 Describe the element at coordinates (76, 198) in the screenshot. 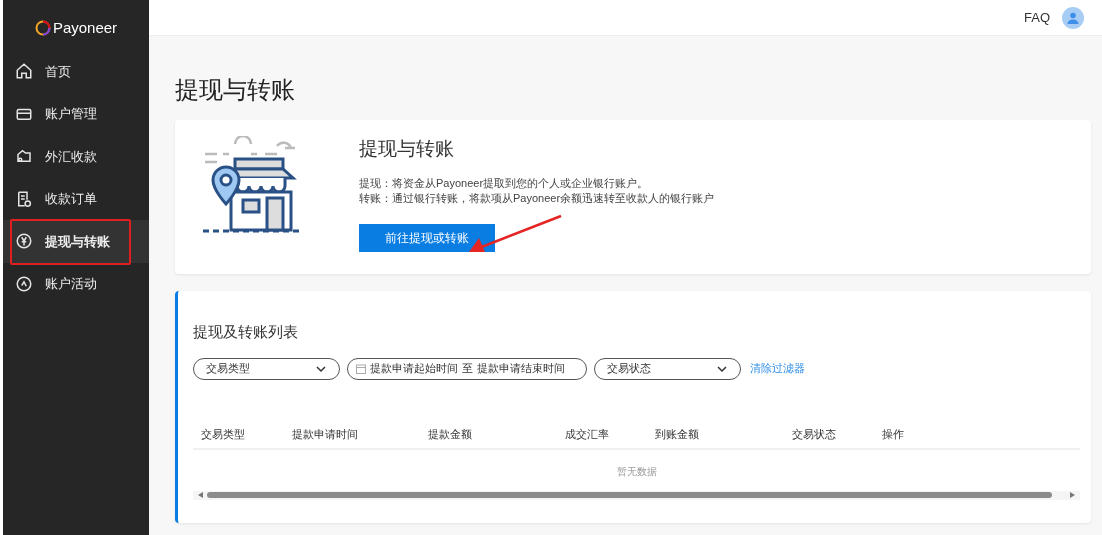

I see `nav-item: 收款订单` at that location.